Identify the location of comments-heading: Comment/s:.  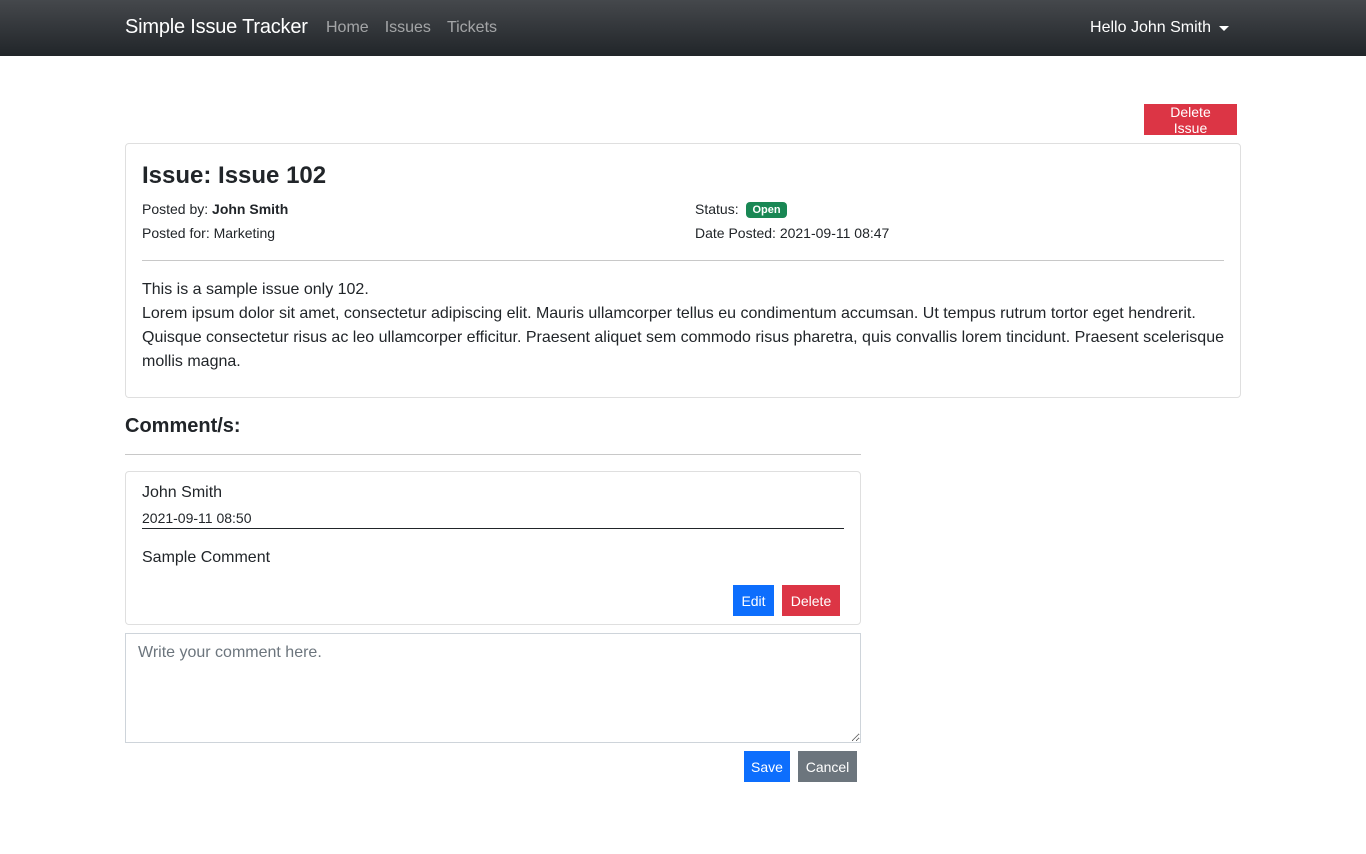
(183, 426).